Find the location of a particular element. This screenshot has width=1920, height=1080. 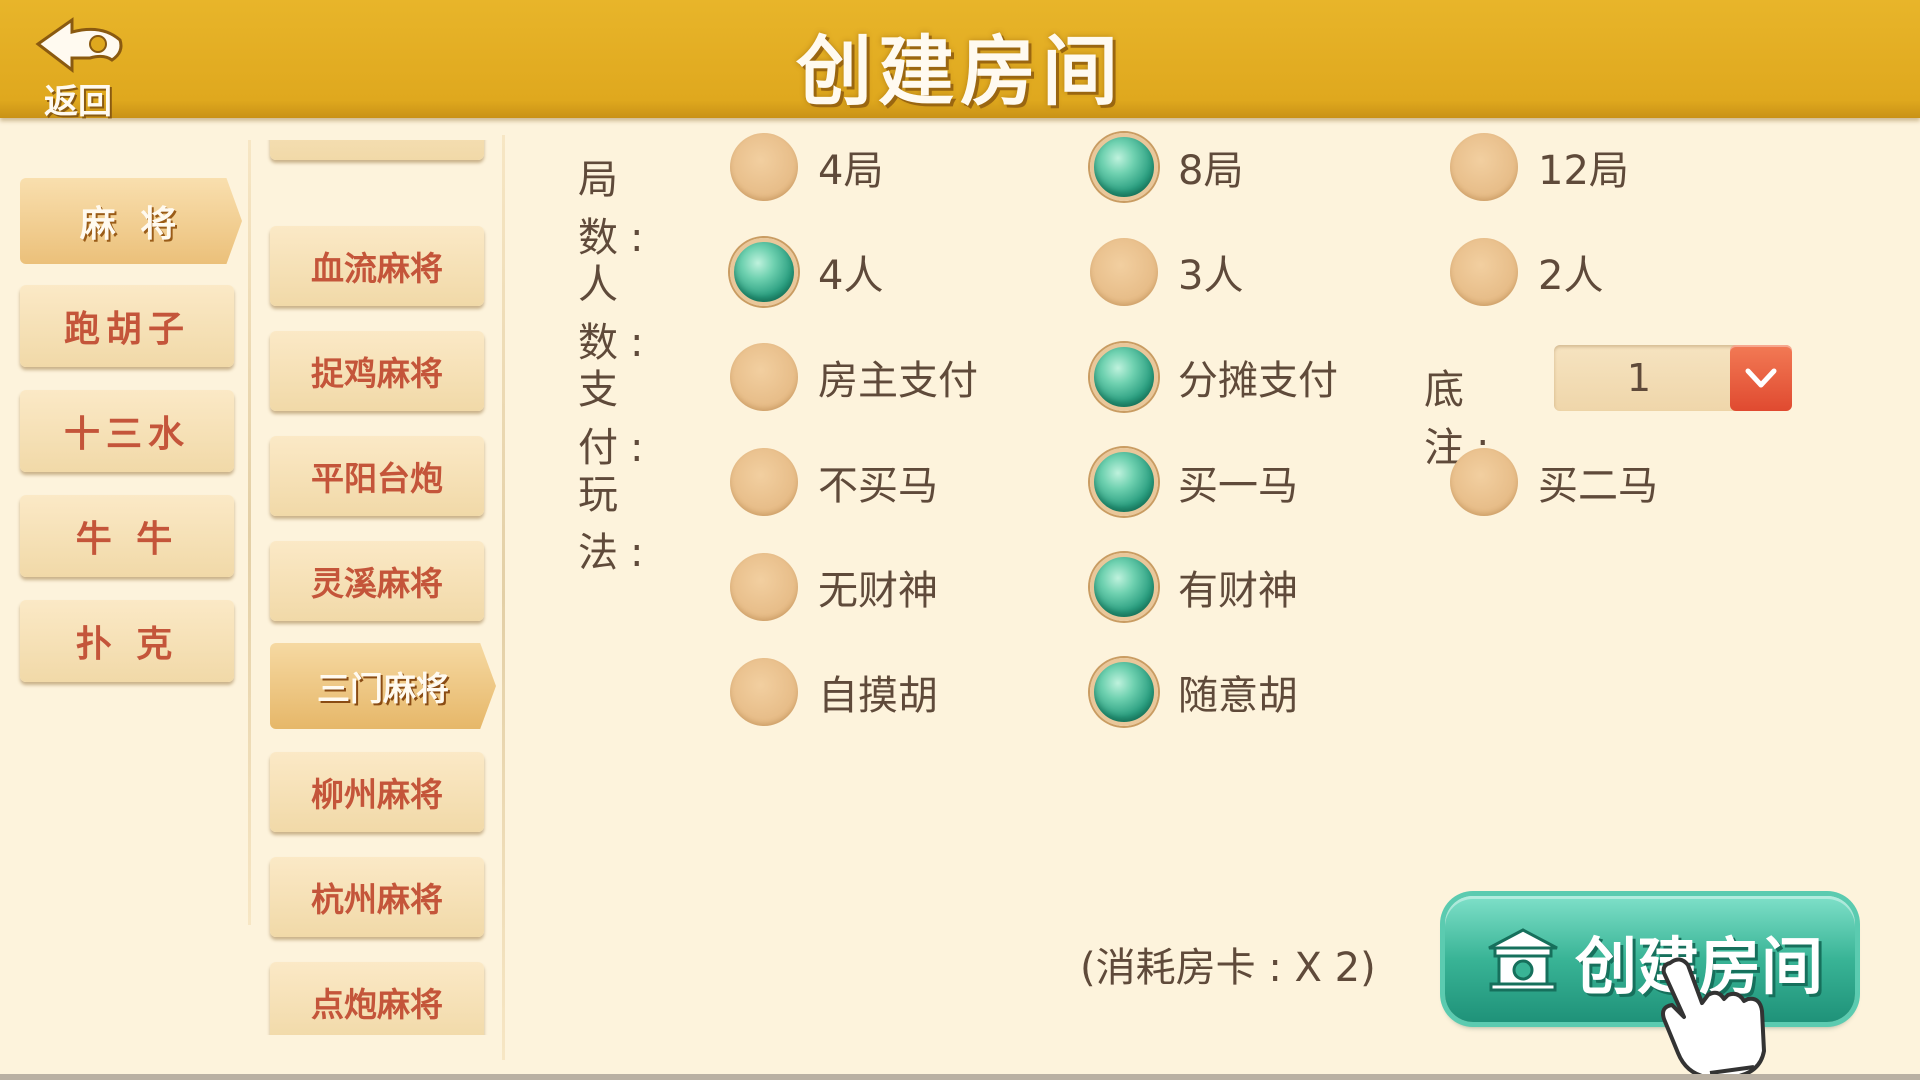

players-label: 人 数: is located at coordinates (617, 314).